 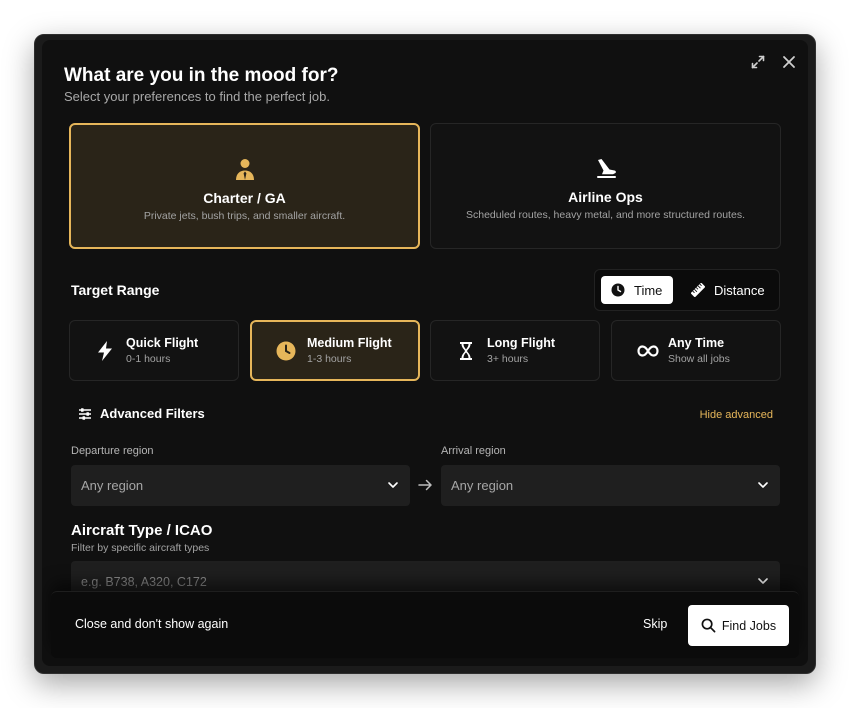 I want to click on range-card-medium: Medium Flight 1-3 hours, so click(x=335, y=350).